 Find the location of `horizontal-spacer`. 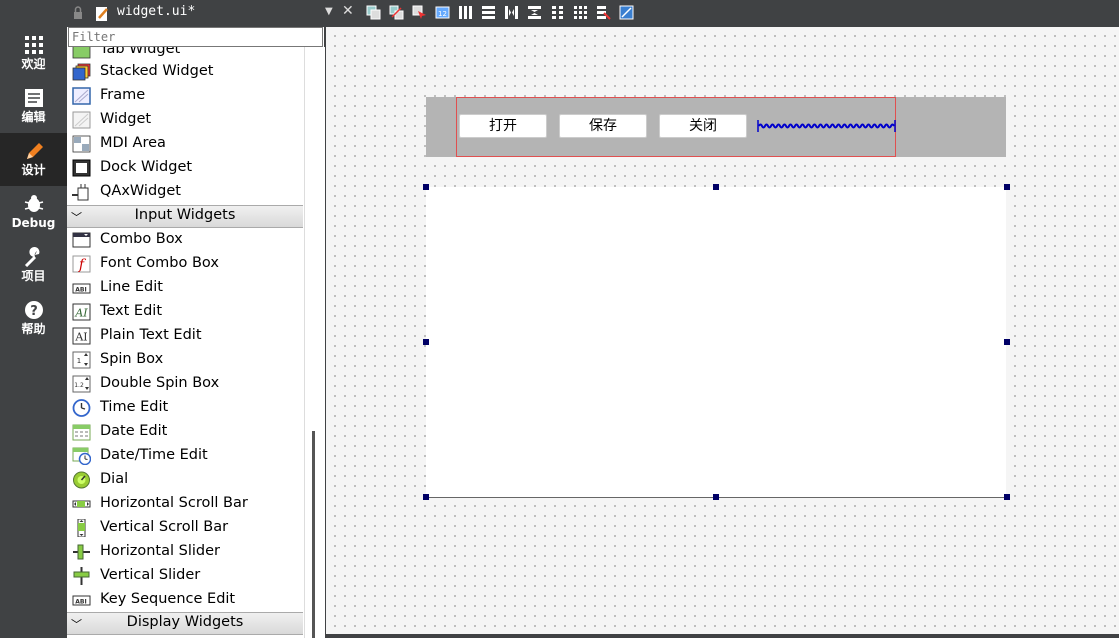

horizontal-spacer is located at coordinates (827, 126).